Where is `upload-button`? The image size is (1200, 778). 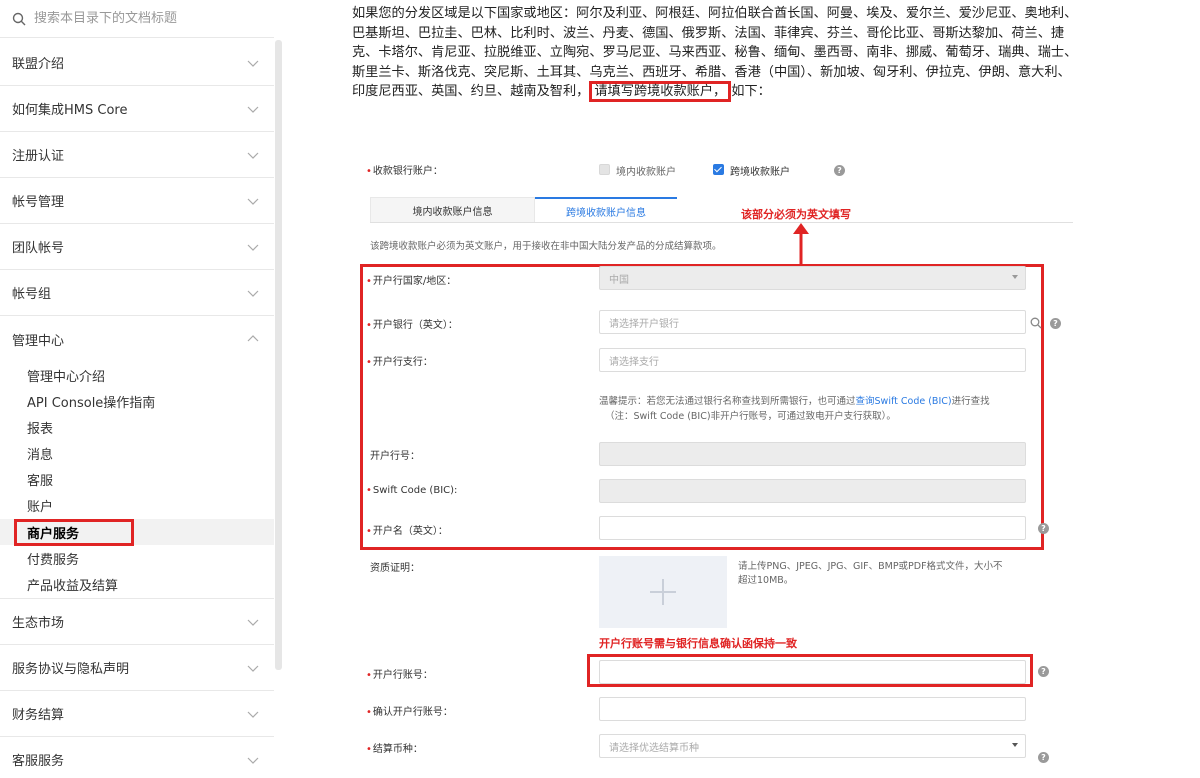 upload-button is located at coordinates (663, 592).